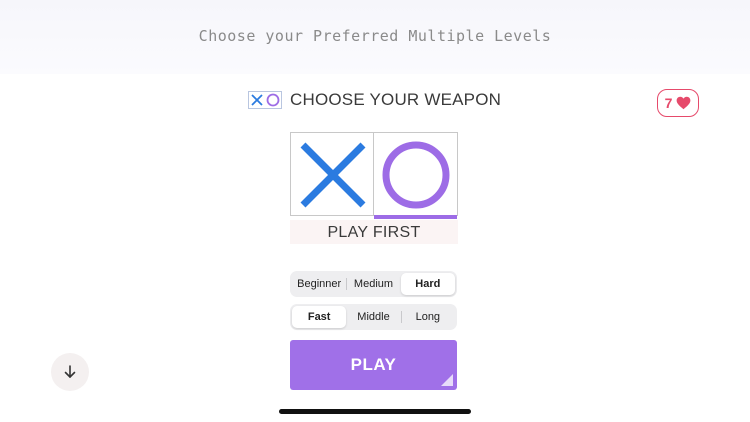  I want to click on speed-option-middle: Middle, so click(373, 317).